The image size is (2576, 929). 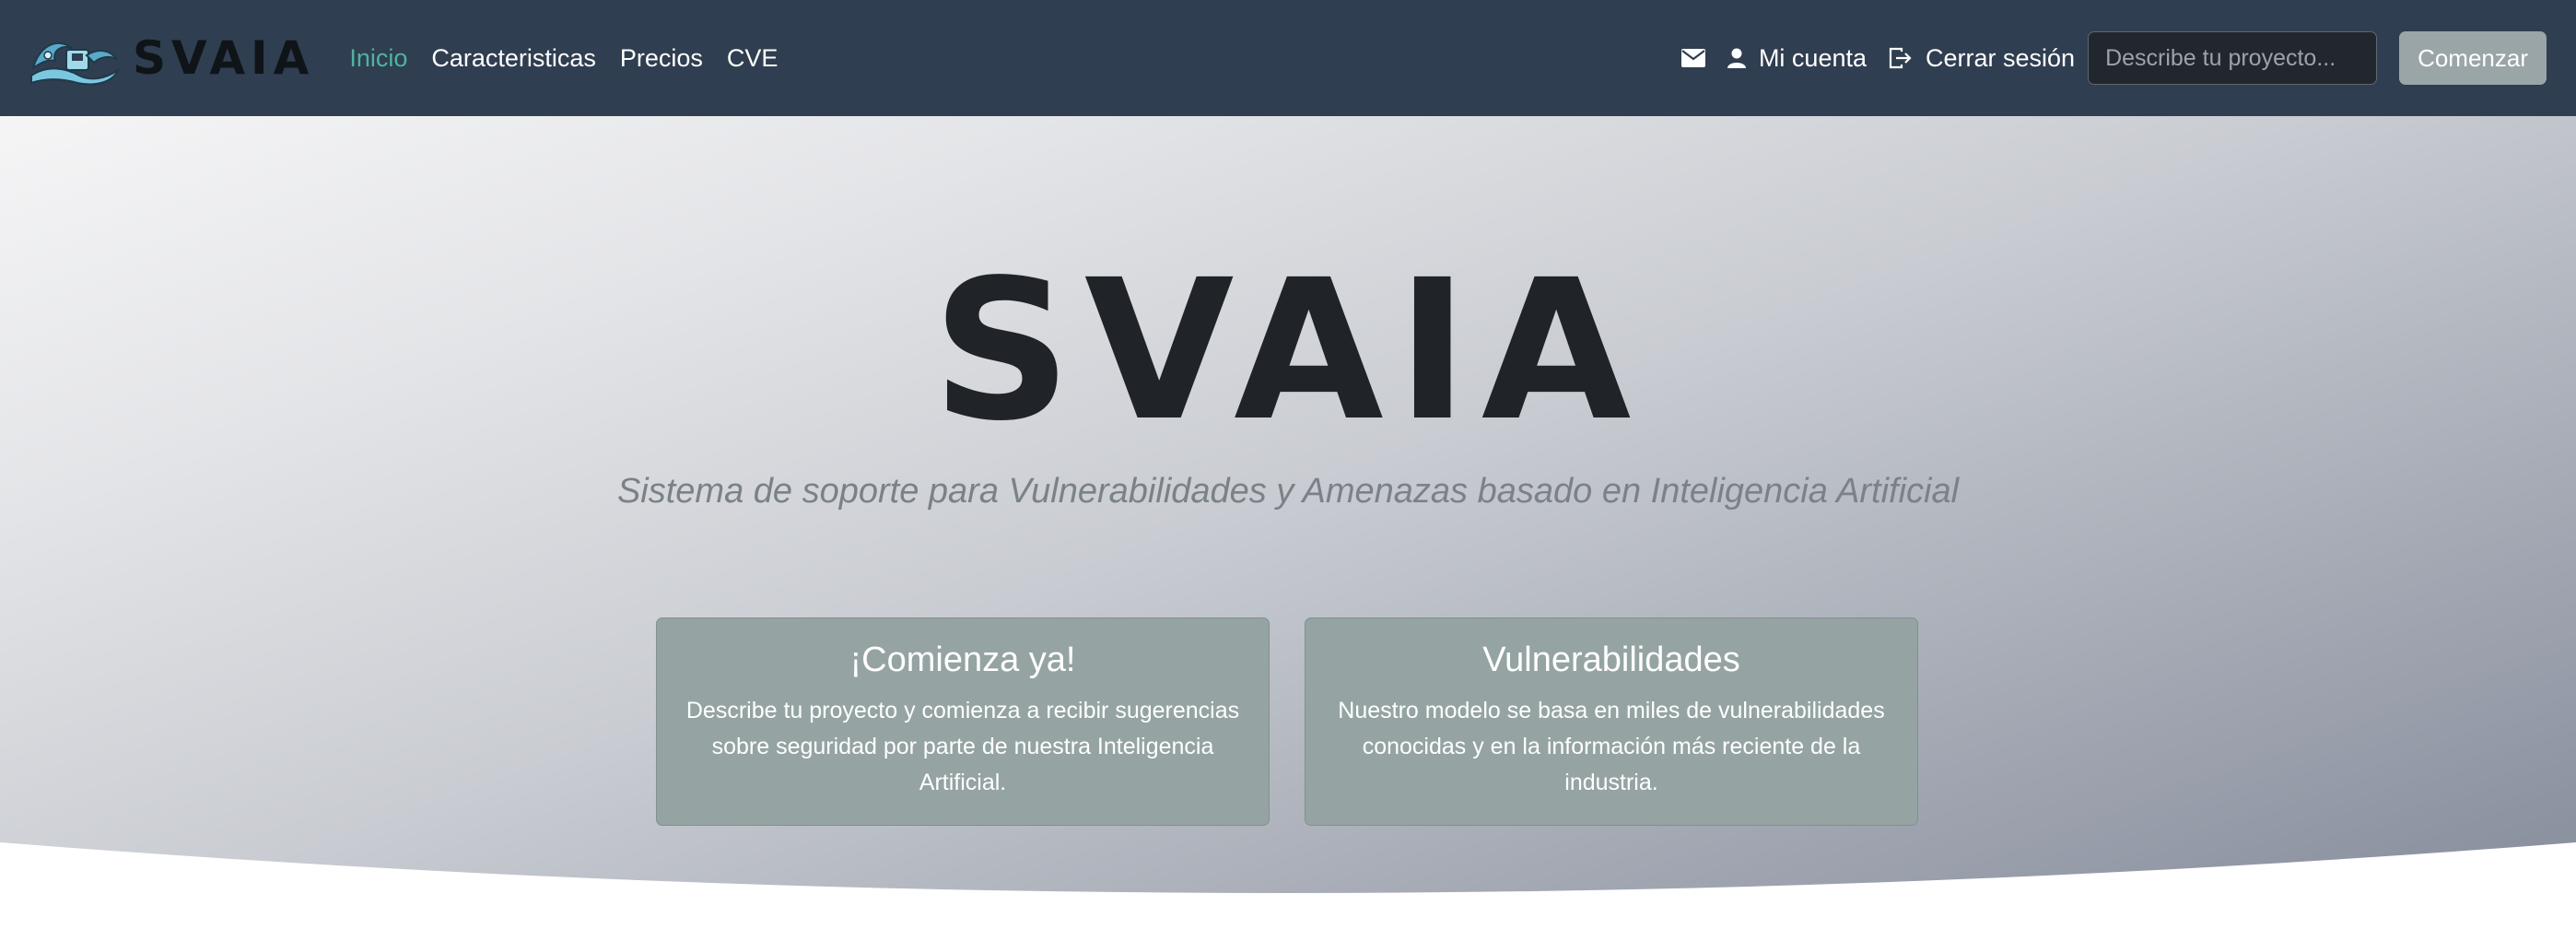 I want to click on project-search-input, so click(x=2233, y=58).